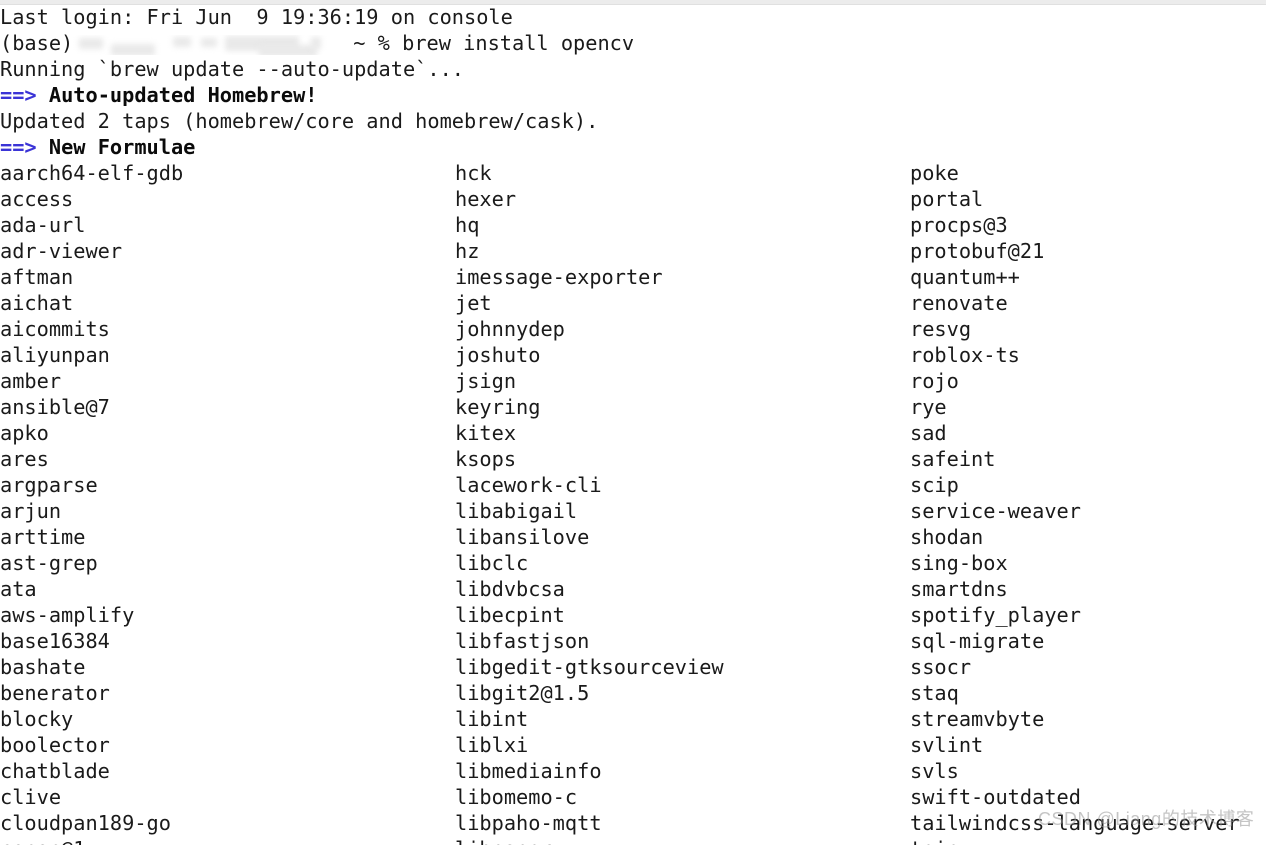 Image resolution: width=1266 pixels, height=845 pixels. Describe the element at coordinates (49, 563) in the screenshot. I see `formula-item: ast-grep` at that location.